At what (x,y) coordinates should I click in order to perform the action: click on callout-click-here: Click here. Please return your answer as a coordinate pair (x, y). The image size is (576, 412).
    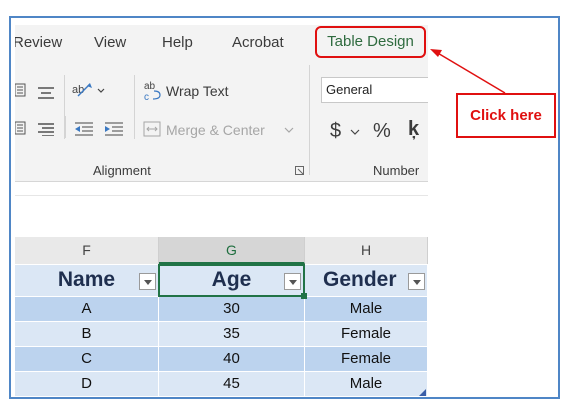
    Looking at the image, I should click on (506, 115).